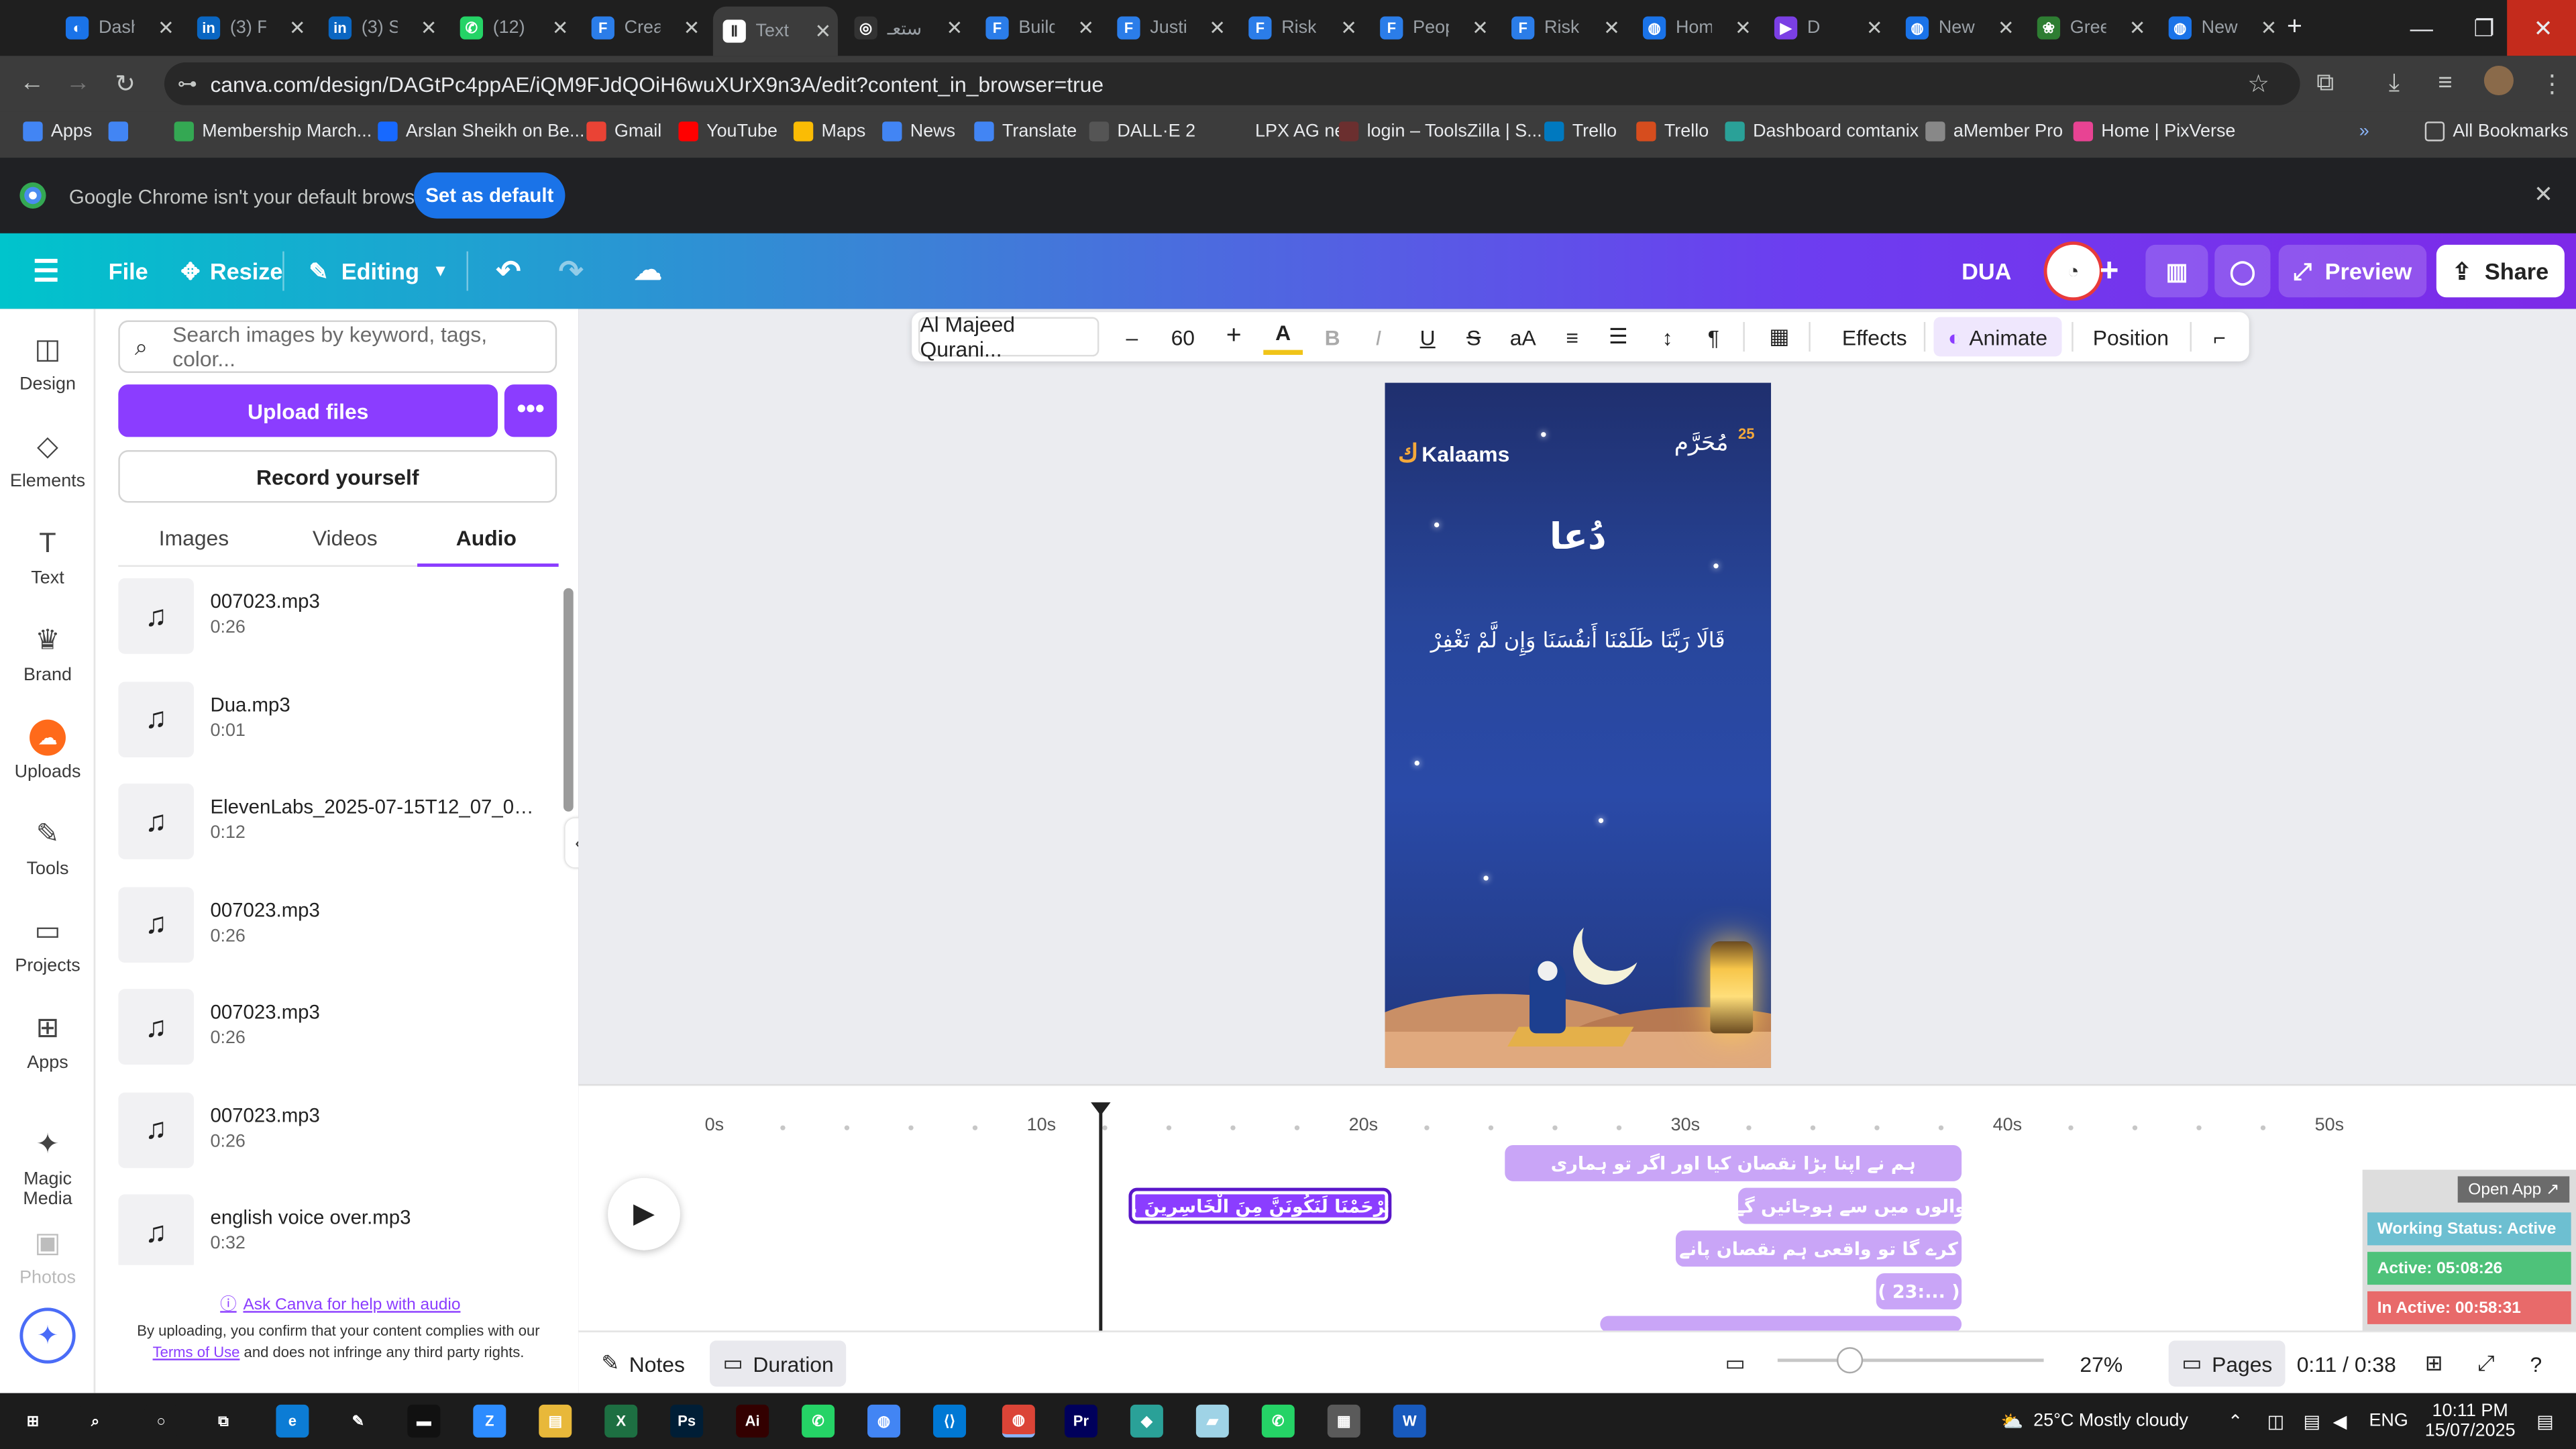 This screenshot has height=1449, width=2576. Describe the element at coordinates (1572, 336) in the screenshot. I see `align-icon: ≡` at that location.